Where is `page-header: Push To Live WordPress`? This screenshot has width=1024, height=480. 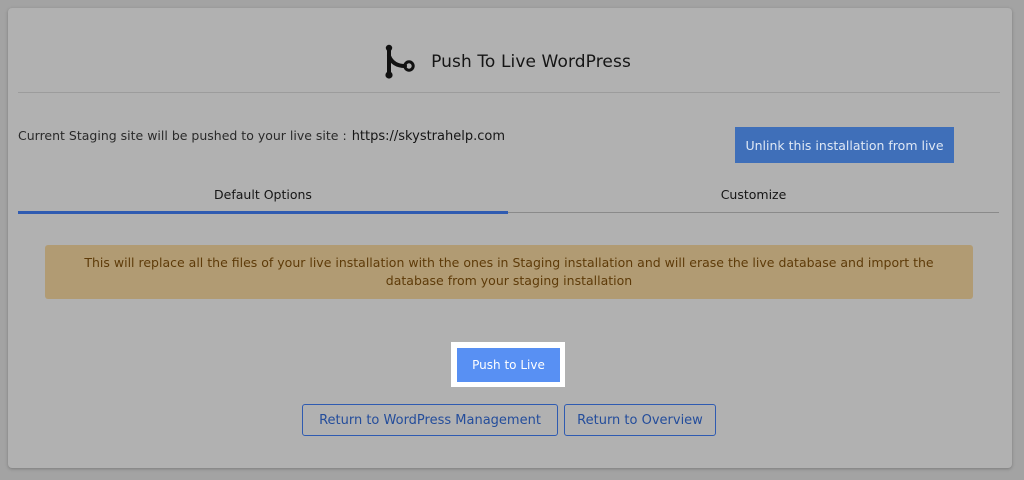
page-header: Push To Live WordPress is located at coordinates (510, 62).